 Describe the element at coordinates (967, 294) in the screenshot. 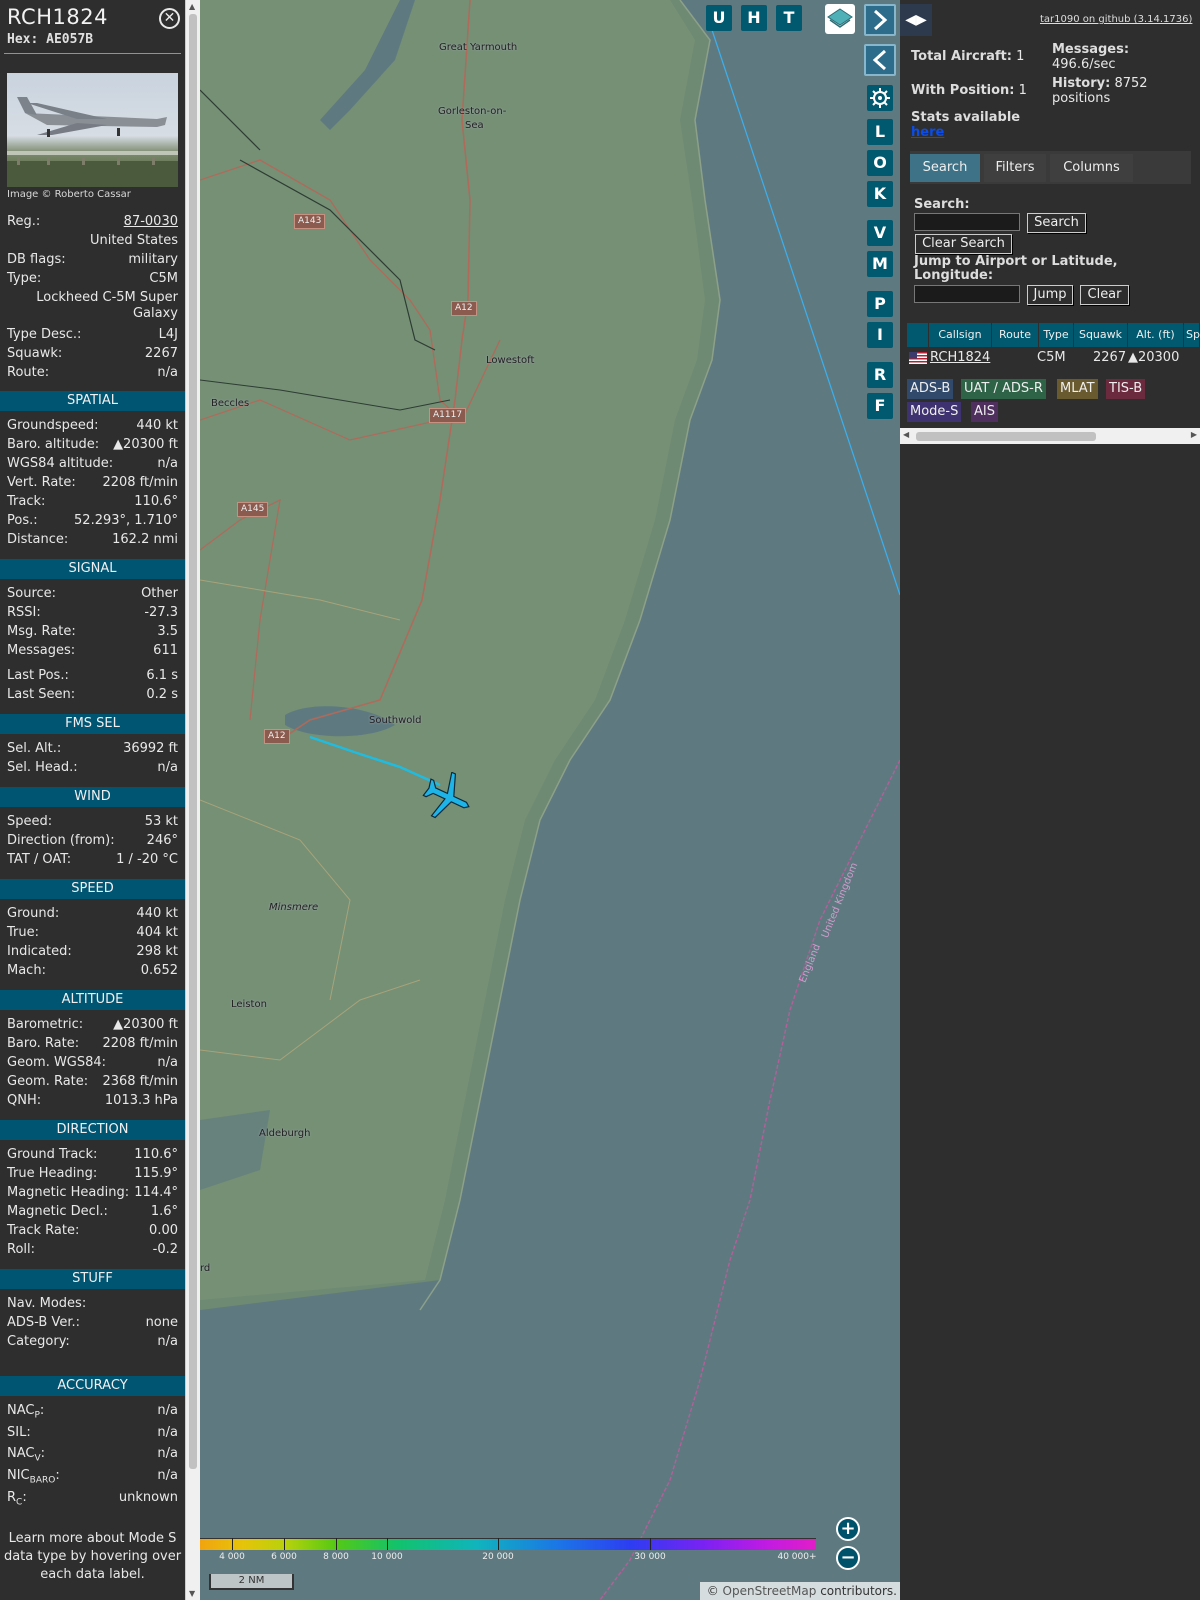

I see `jump-input` at that location.